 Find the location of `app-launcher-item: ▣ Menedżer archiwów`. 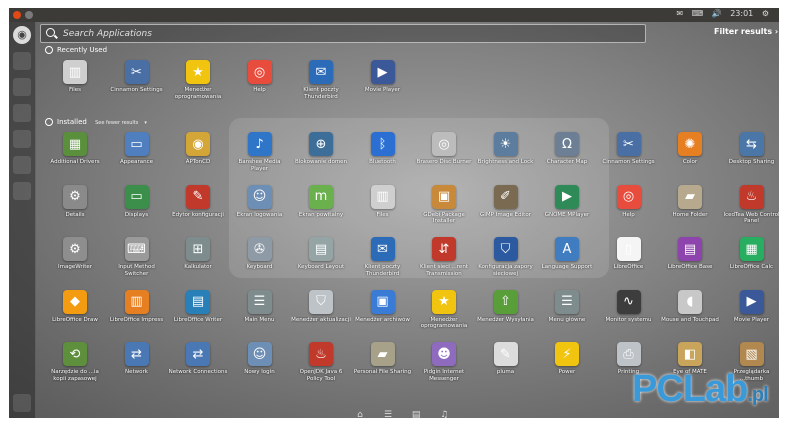

app-launcher-item: ▣ Menedżer archiwów is located at coordinates (383, 306).